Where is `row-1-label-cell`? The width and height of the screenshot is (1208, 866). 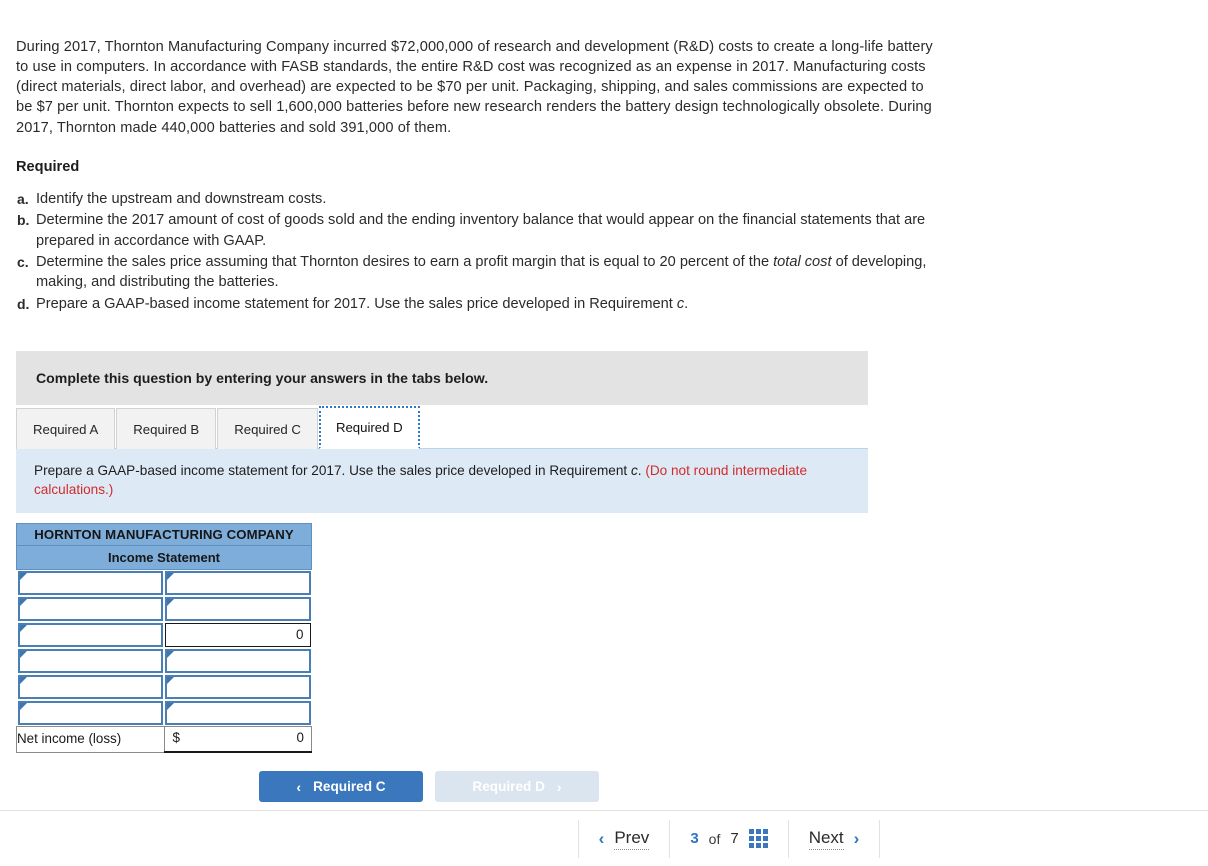
row-1-label-cell is located at coordinates (91, 582).